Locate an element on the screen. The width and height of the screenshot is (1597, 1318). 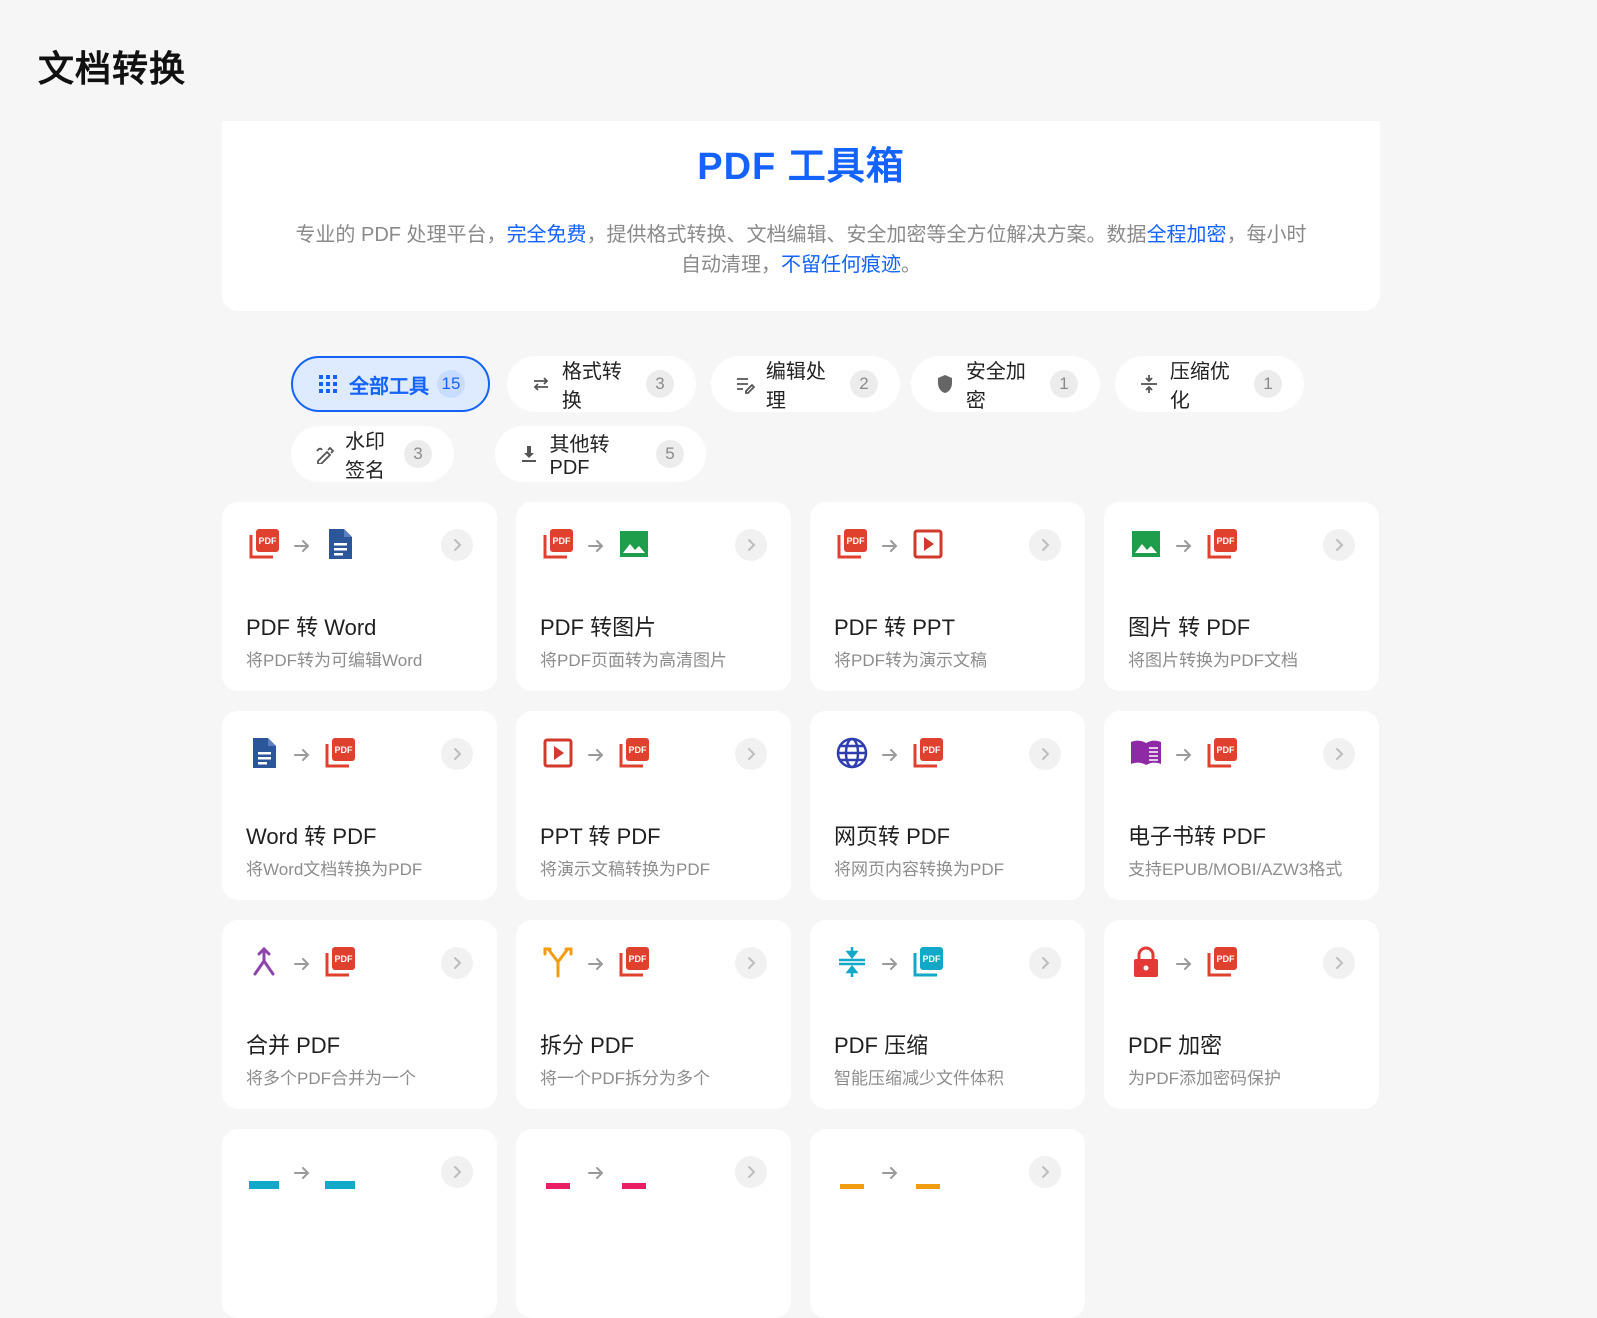
split-icon is located at coordinates (558, 964).